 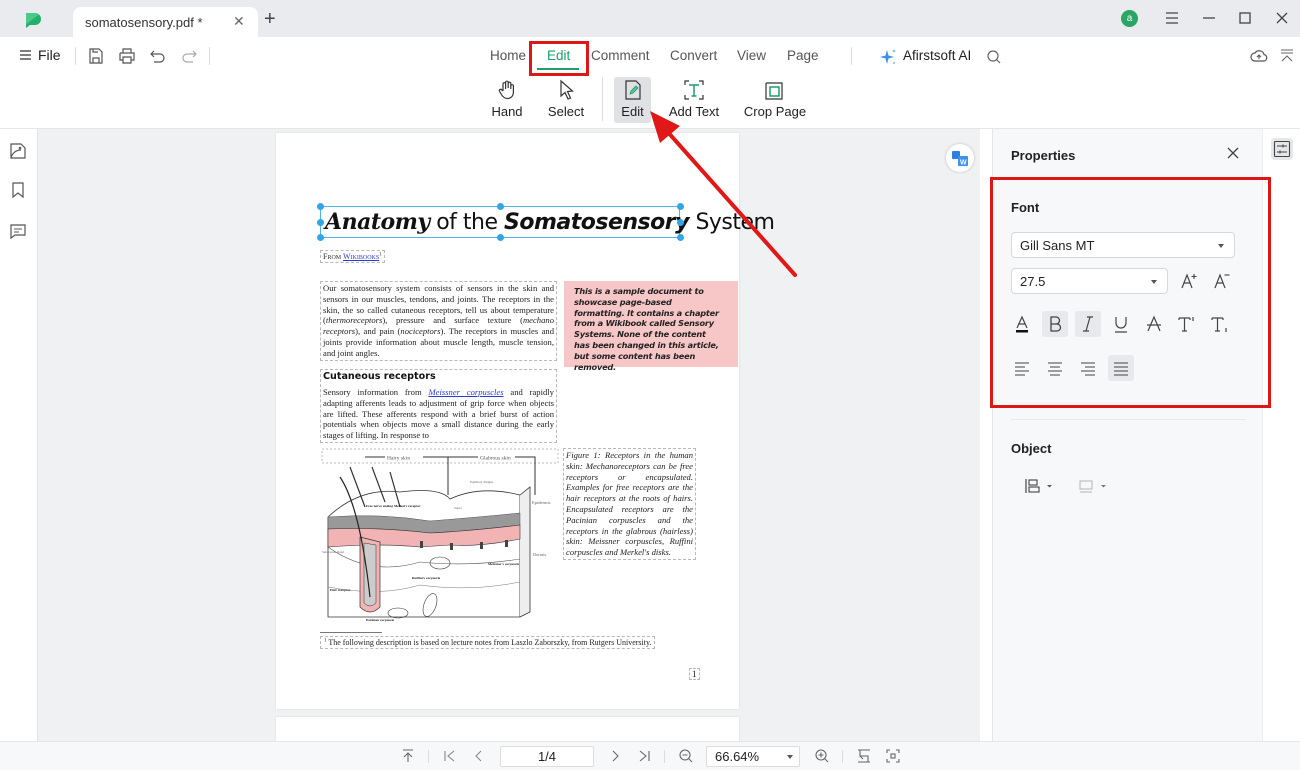 I want to click on source-line: From Wikibooks1, so click(x=352, y=256).